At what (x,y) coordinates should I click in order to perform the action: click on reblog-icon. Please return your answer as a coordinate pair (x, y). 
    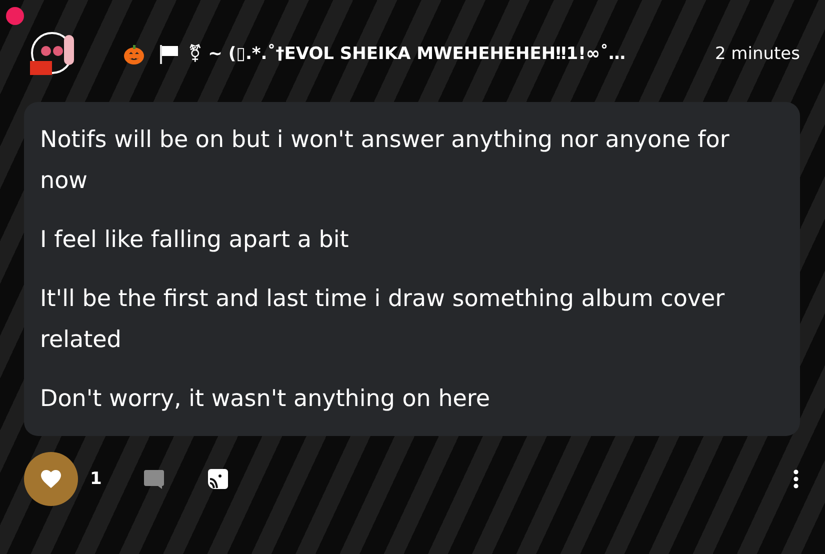
    Looking at the image, I should click on (218, 479).